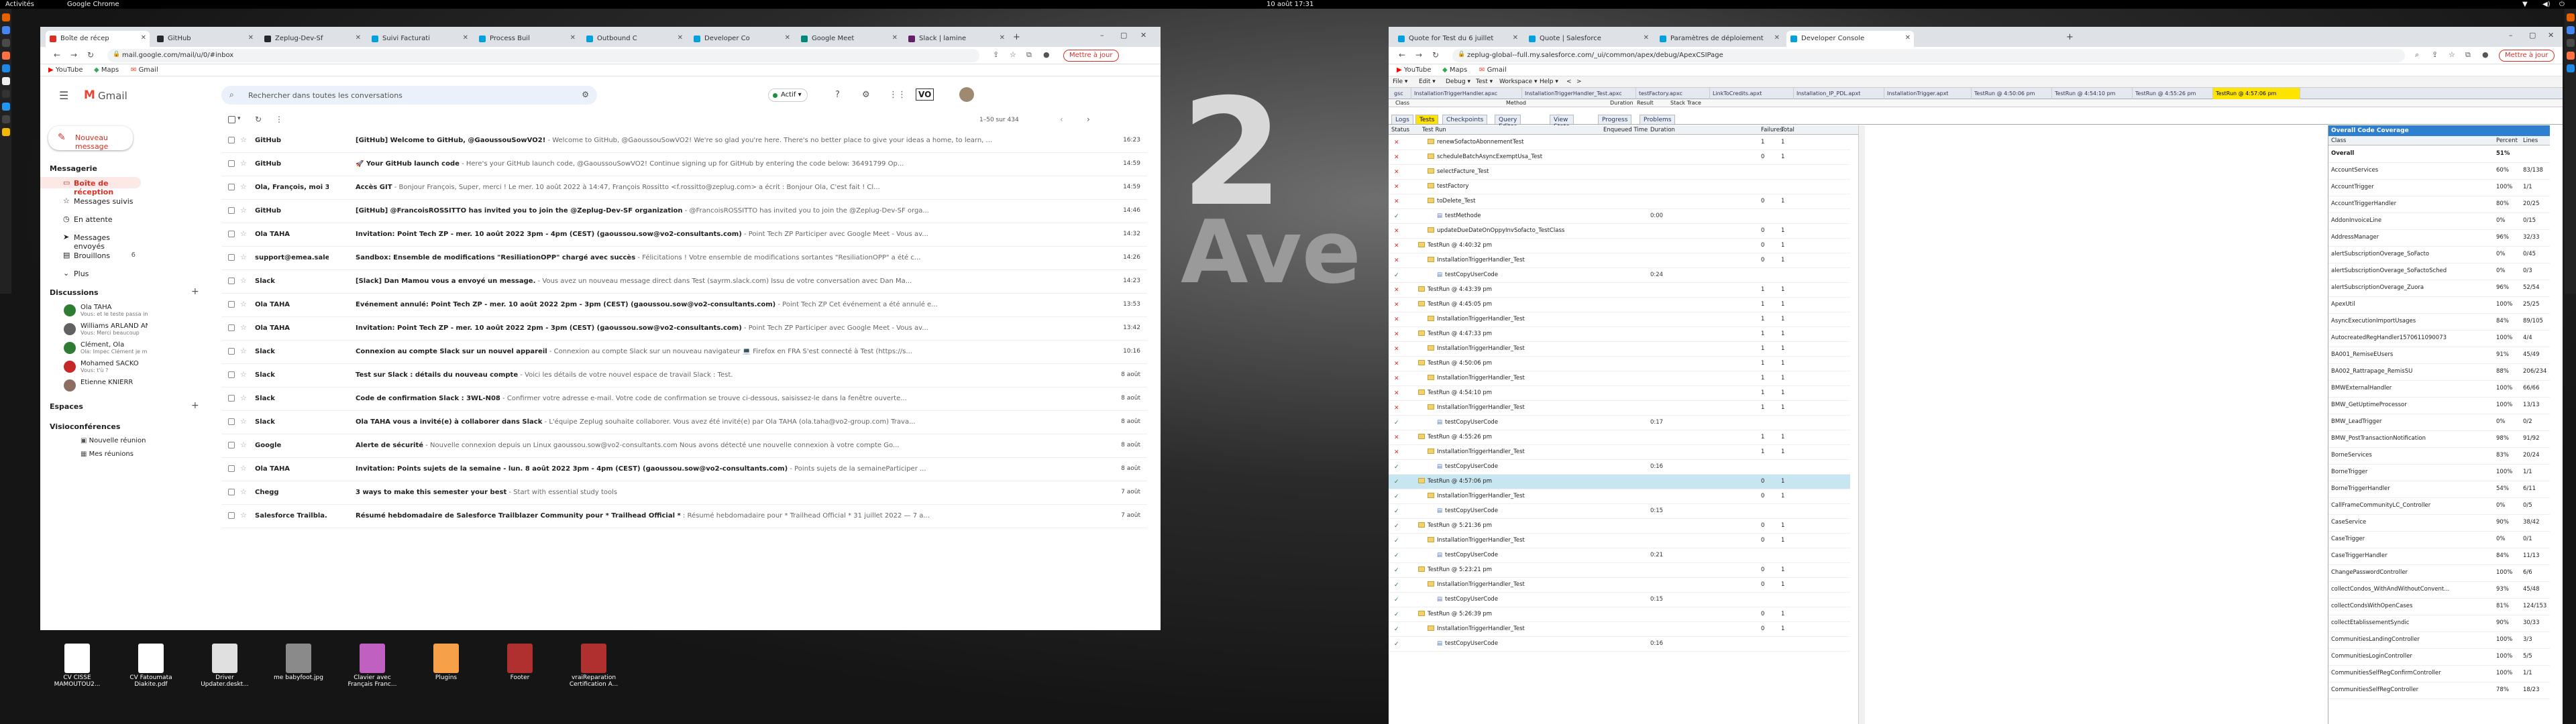 The image size is (2576, 724). Describe the element at coordinates (1562, 122) in the screenshot. I see `tab-view-state: View State` at that location.